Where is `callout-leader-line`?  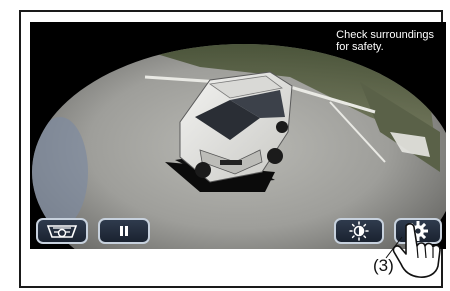
callout-leader-line is located at coordinates (394, 247).